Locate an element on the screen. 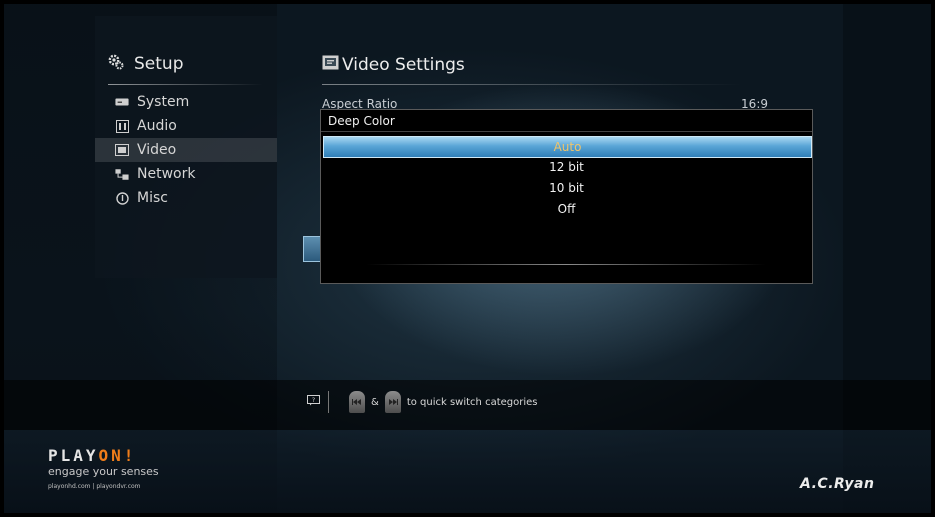  option-10-bit: 10 bit is located at coordinates (566, 188).